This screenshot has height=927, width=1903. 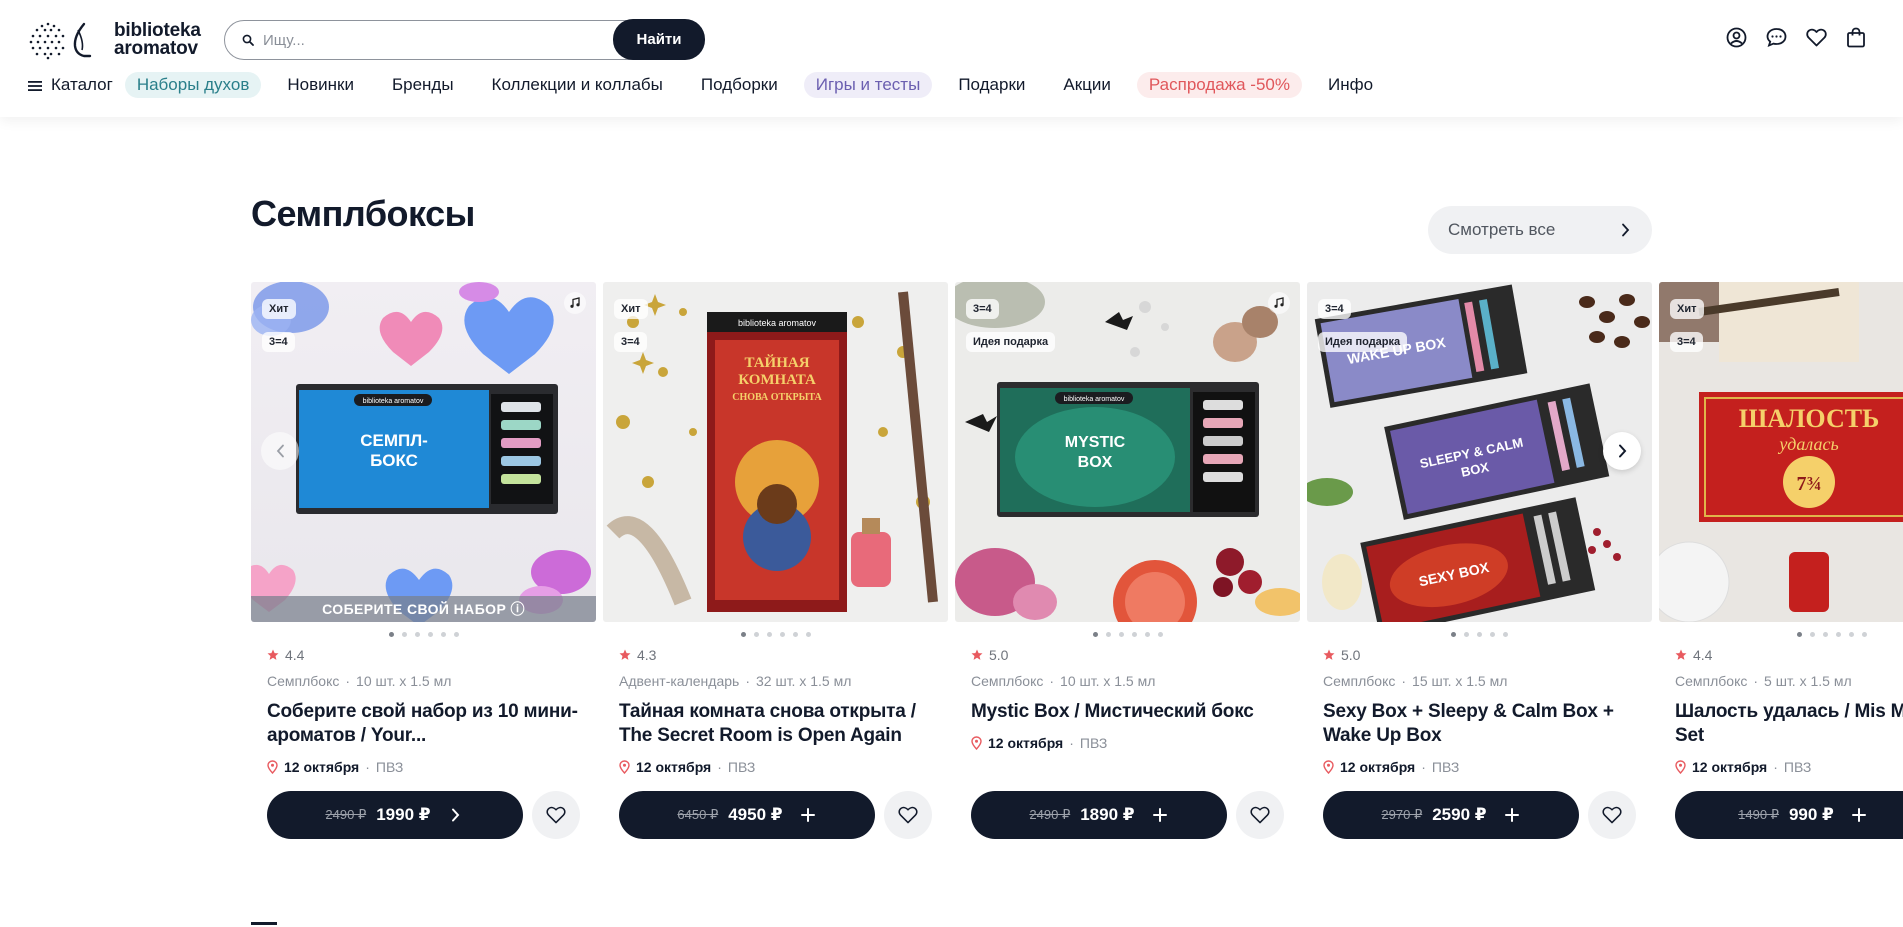 What do you see at coordinates (114, 40) in the screenshot?
I see `brand-logo: biblioteka aromatov` at bounding box center [114, 40].